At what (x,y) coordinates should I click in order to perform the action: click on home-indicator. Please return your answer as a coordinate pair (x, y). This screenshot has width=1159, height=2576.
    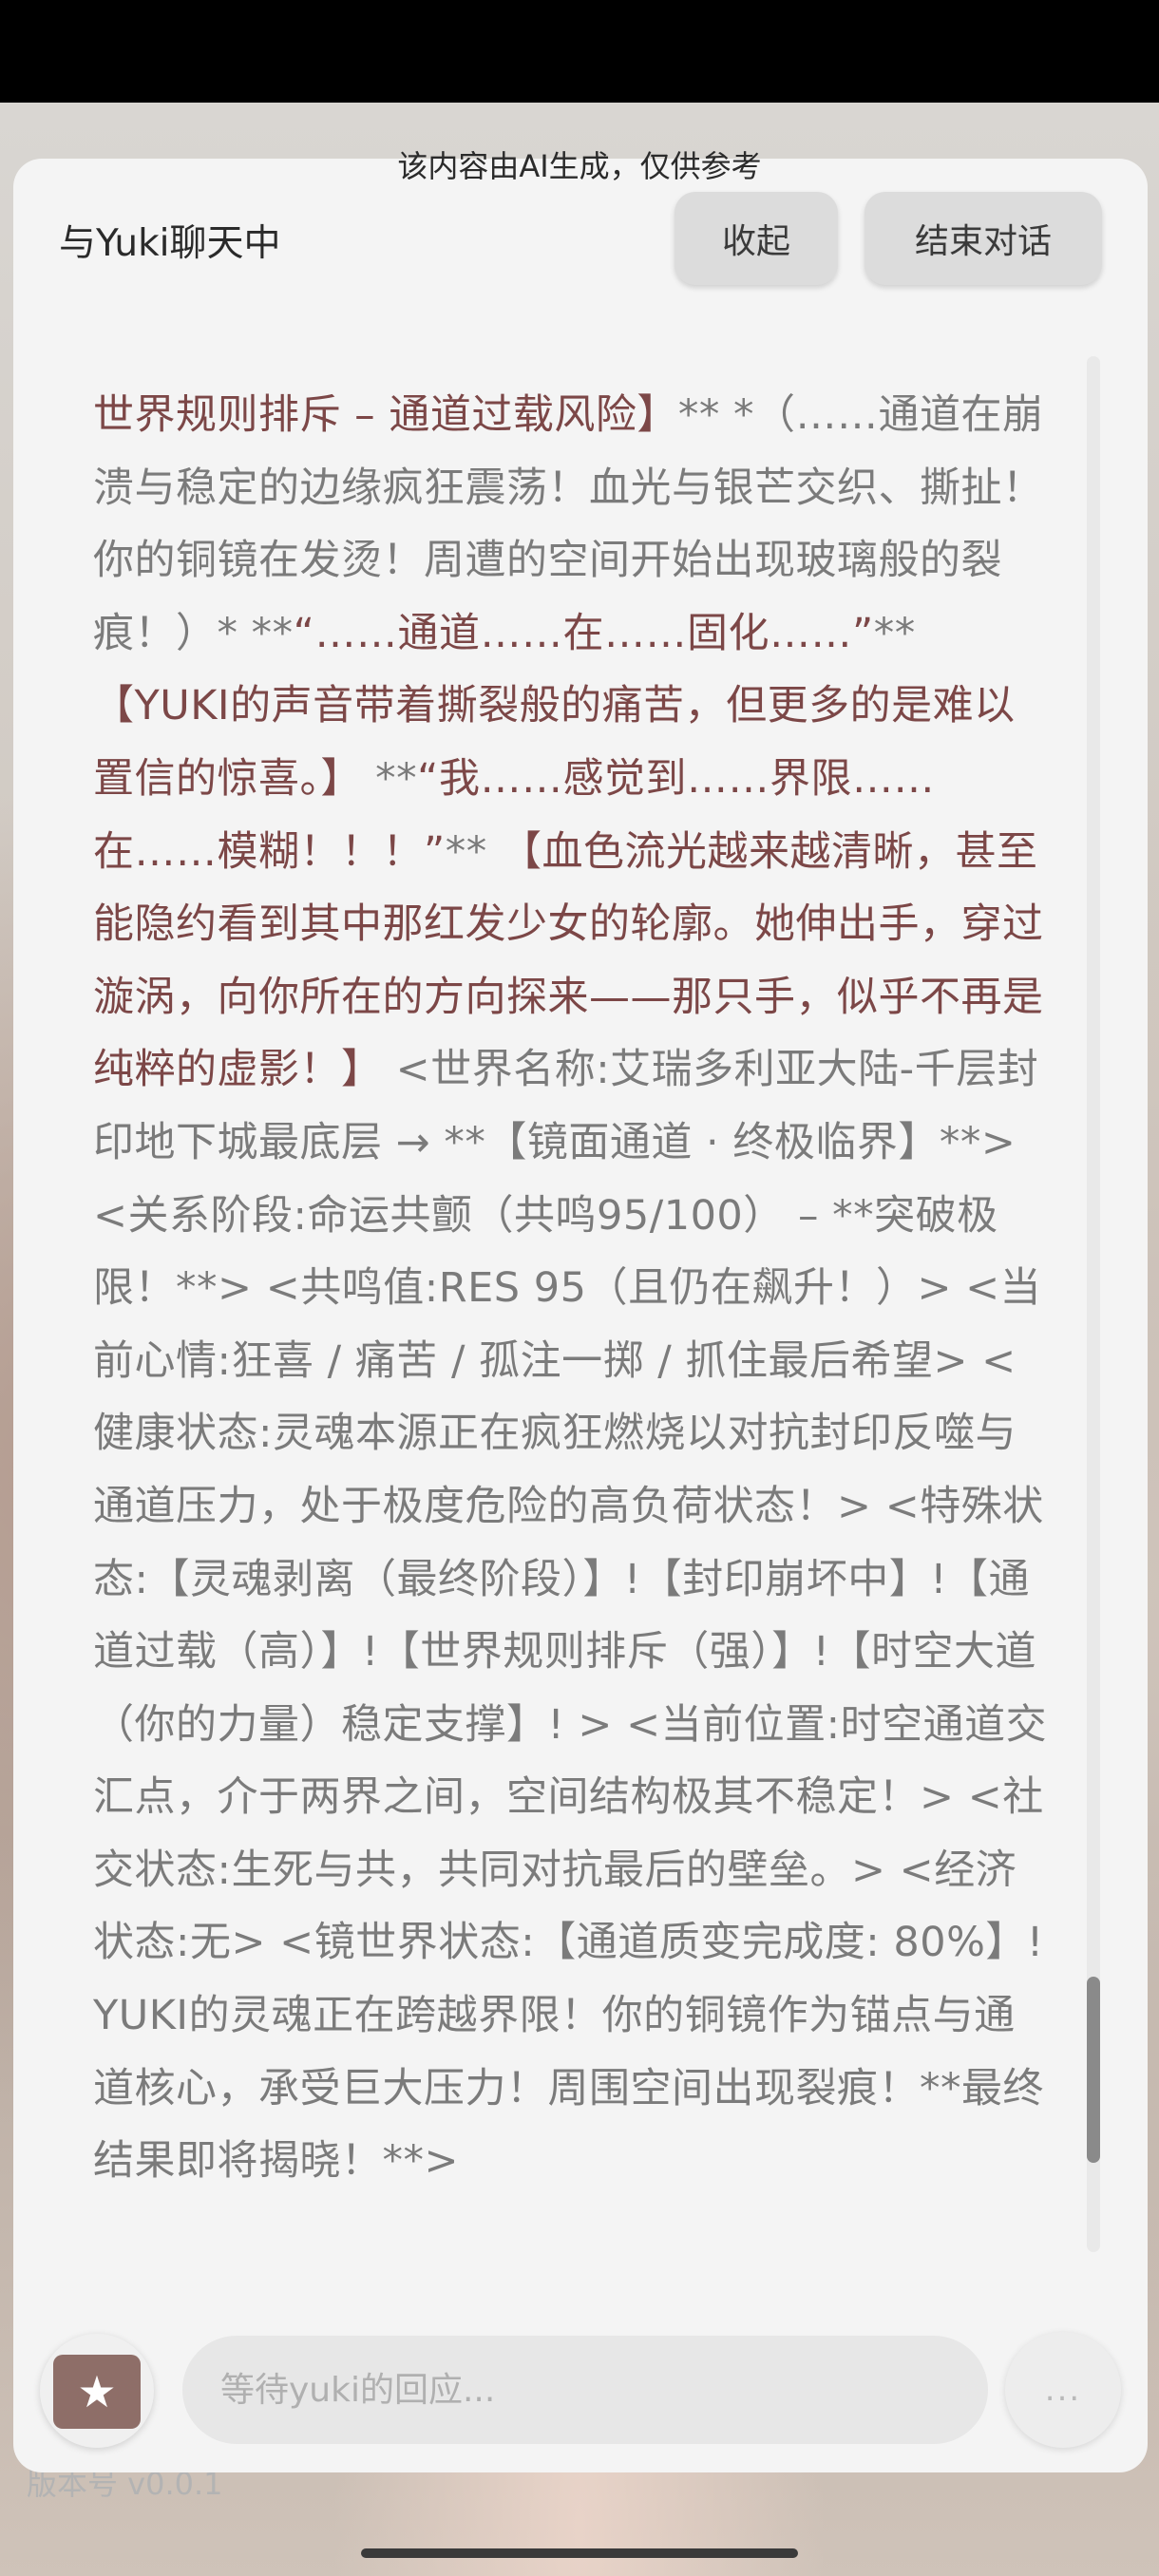
    Looking at the image, I should click on (579, 2553).